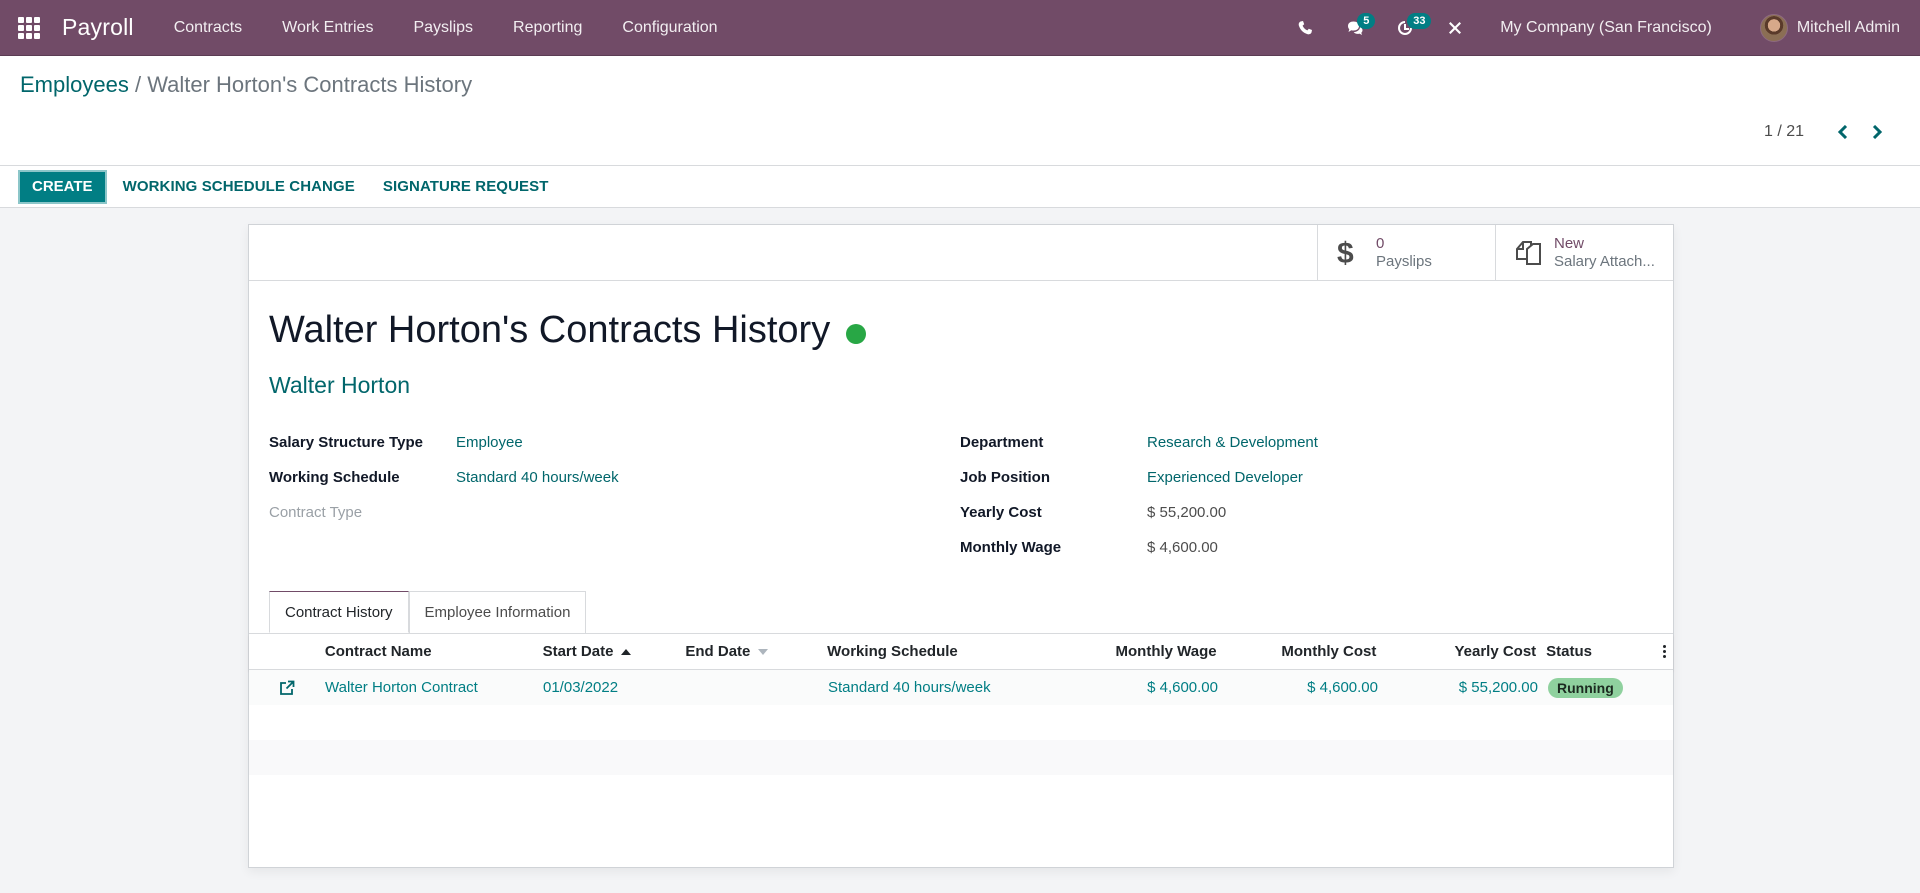  Describe the element at coordinates (434, 687) in the screenshot. I see `cell-contract-name: Walter Horton Contract` at that location.